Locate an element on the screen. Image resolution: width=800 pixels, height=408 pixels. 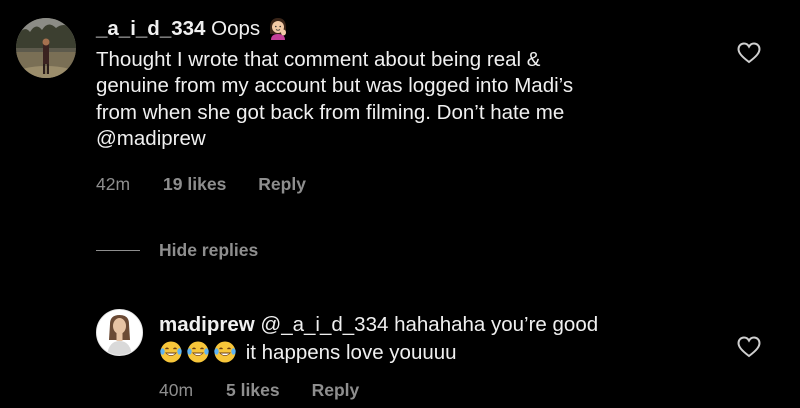
comment-meta: 42m 19 likes Reply is located at coordinates (201, 184).